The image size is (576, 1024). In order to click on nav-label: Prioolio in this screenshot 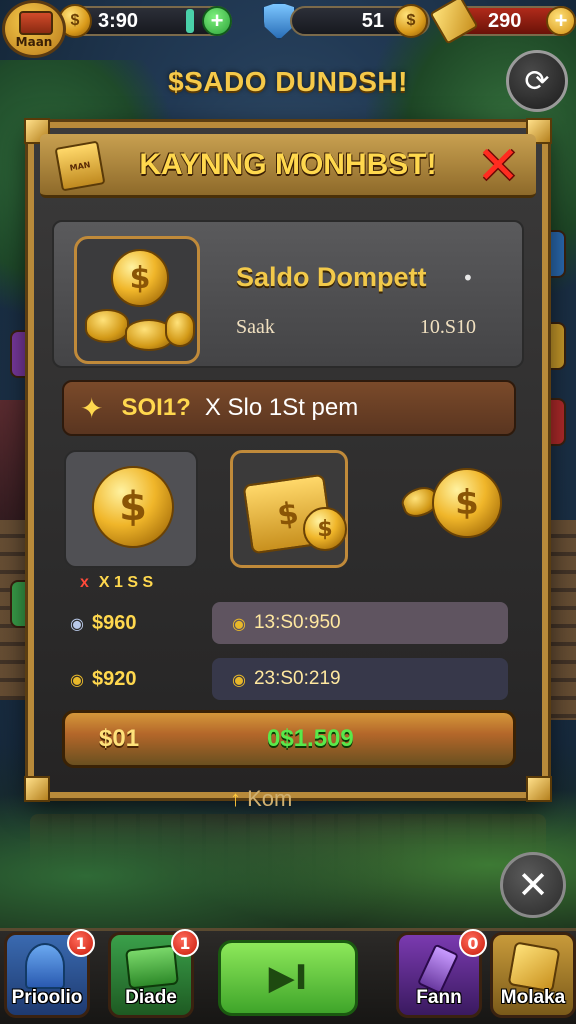, I will do `click(47, 997)`.